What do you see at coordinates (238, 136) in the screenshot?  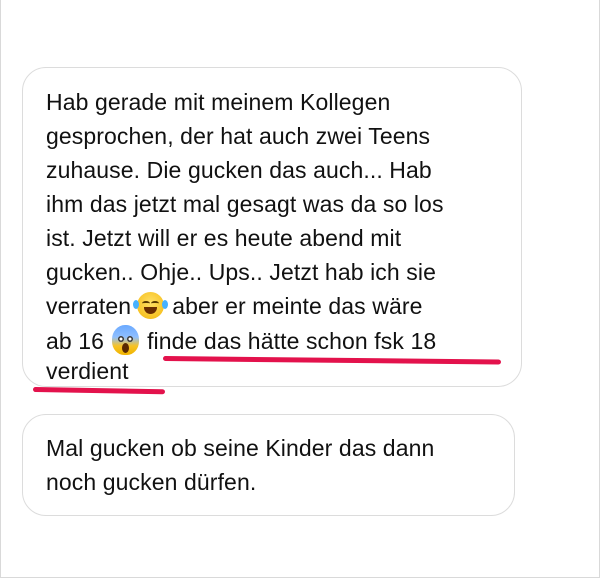 I see `message-1-line-2: gesprochen, der hat auch zwei Teens` at bounding box center [238, 136].